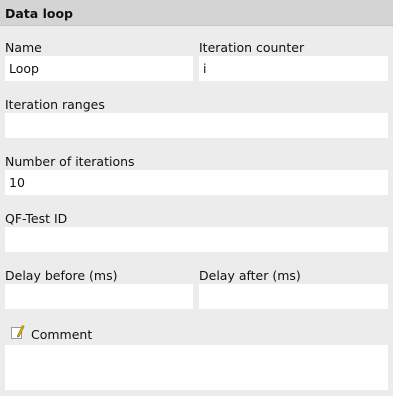  What do you see at coordinates (293, 68) in the screenshot?
I see `iteration-counter-field: i` at bounding box center [293, 68].